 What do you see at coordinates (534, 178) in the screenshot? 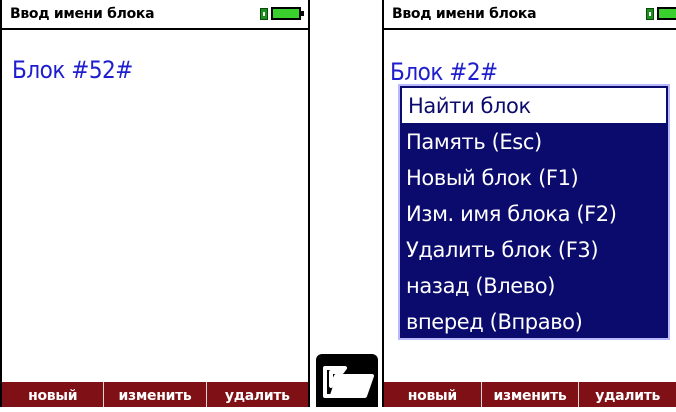
I see `menu-item-new-block: Новый блок (F1)` at bounding box center [534, 178].